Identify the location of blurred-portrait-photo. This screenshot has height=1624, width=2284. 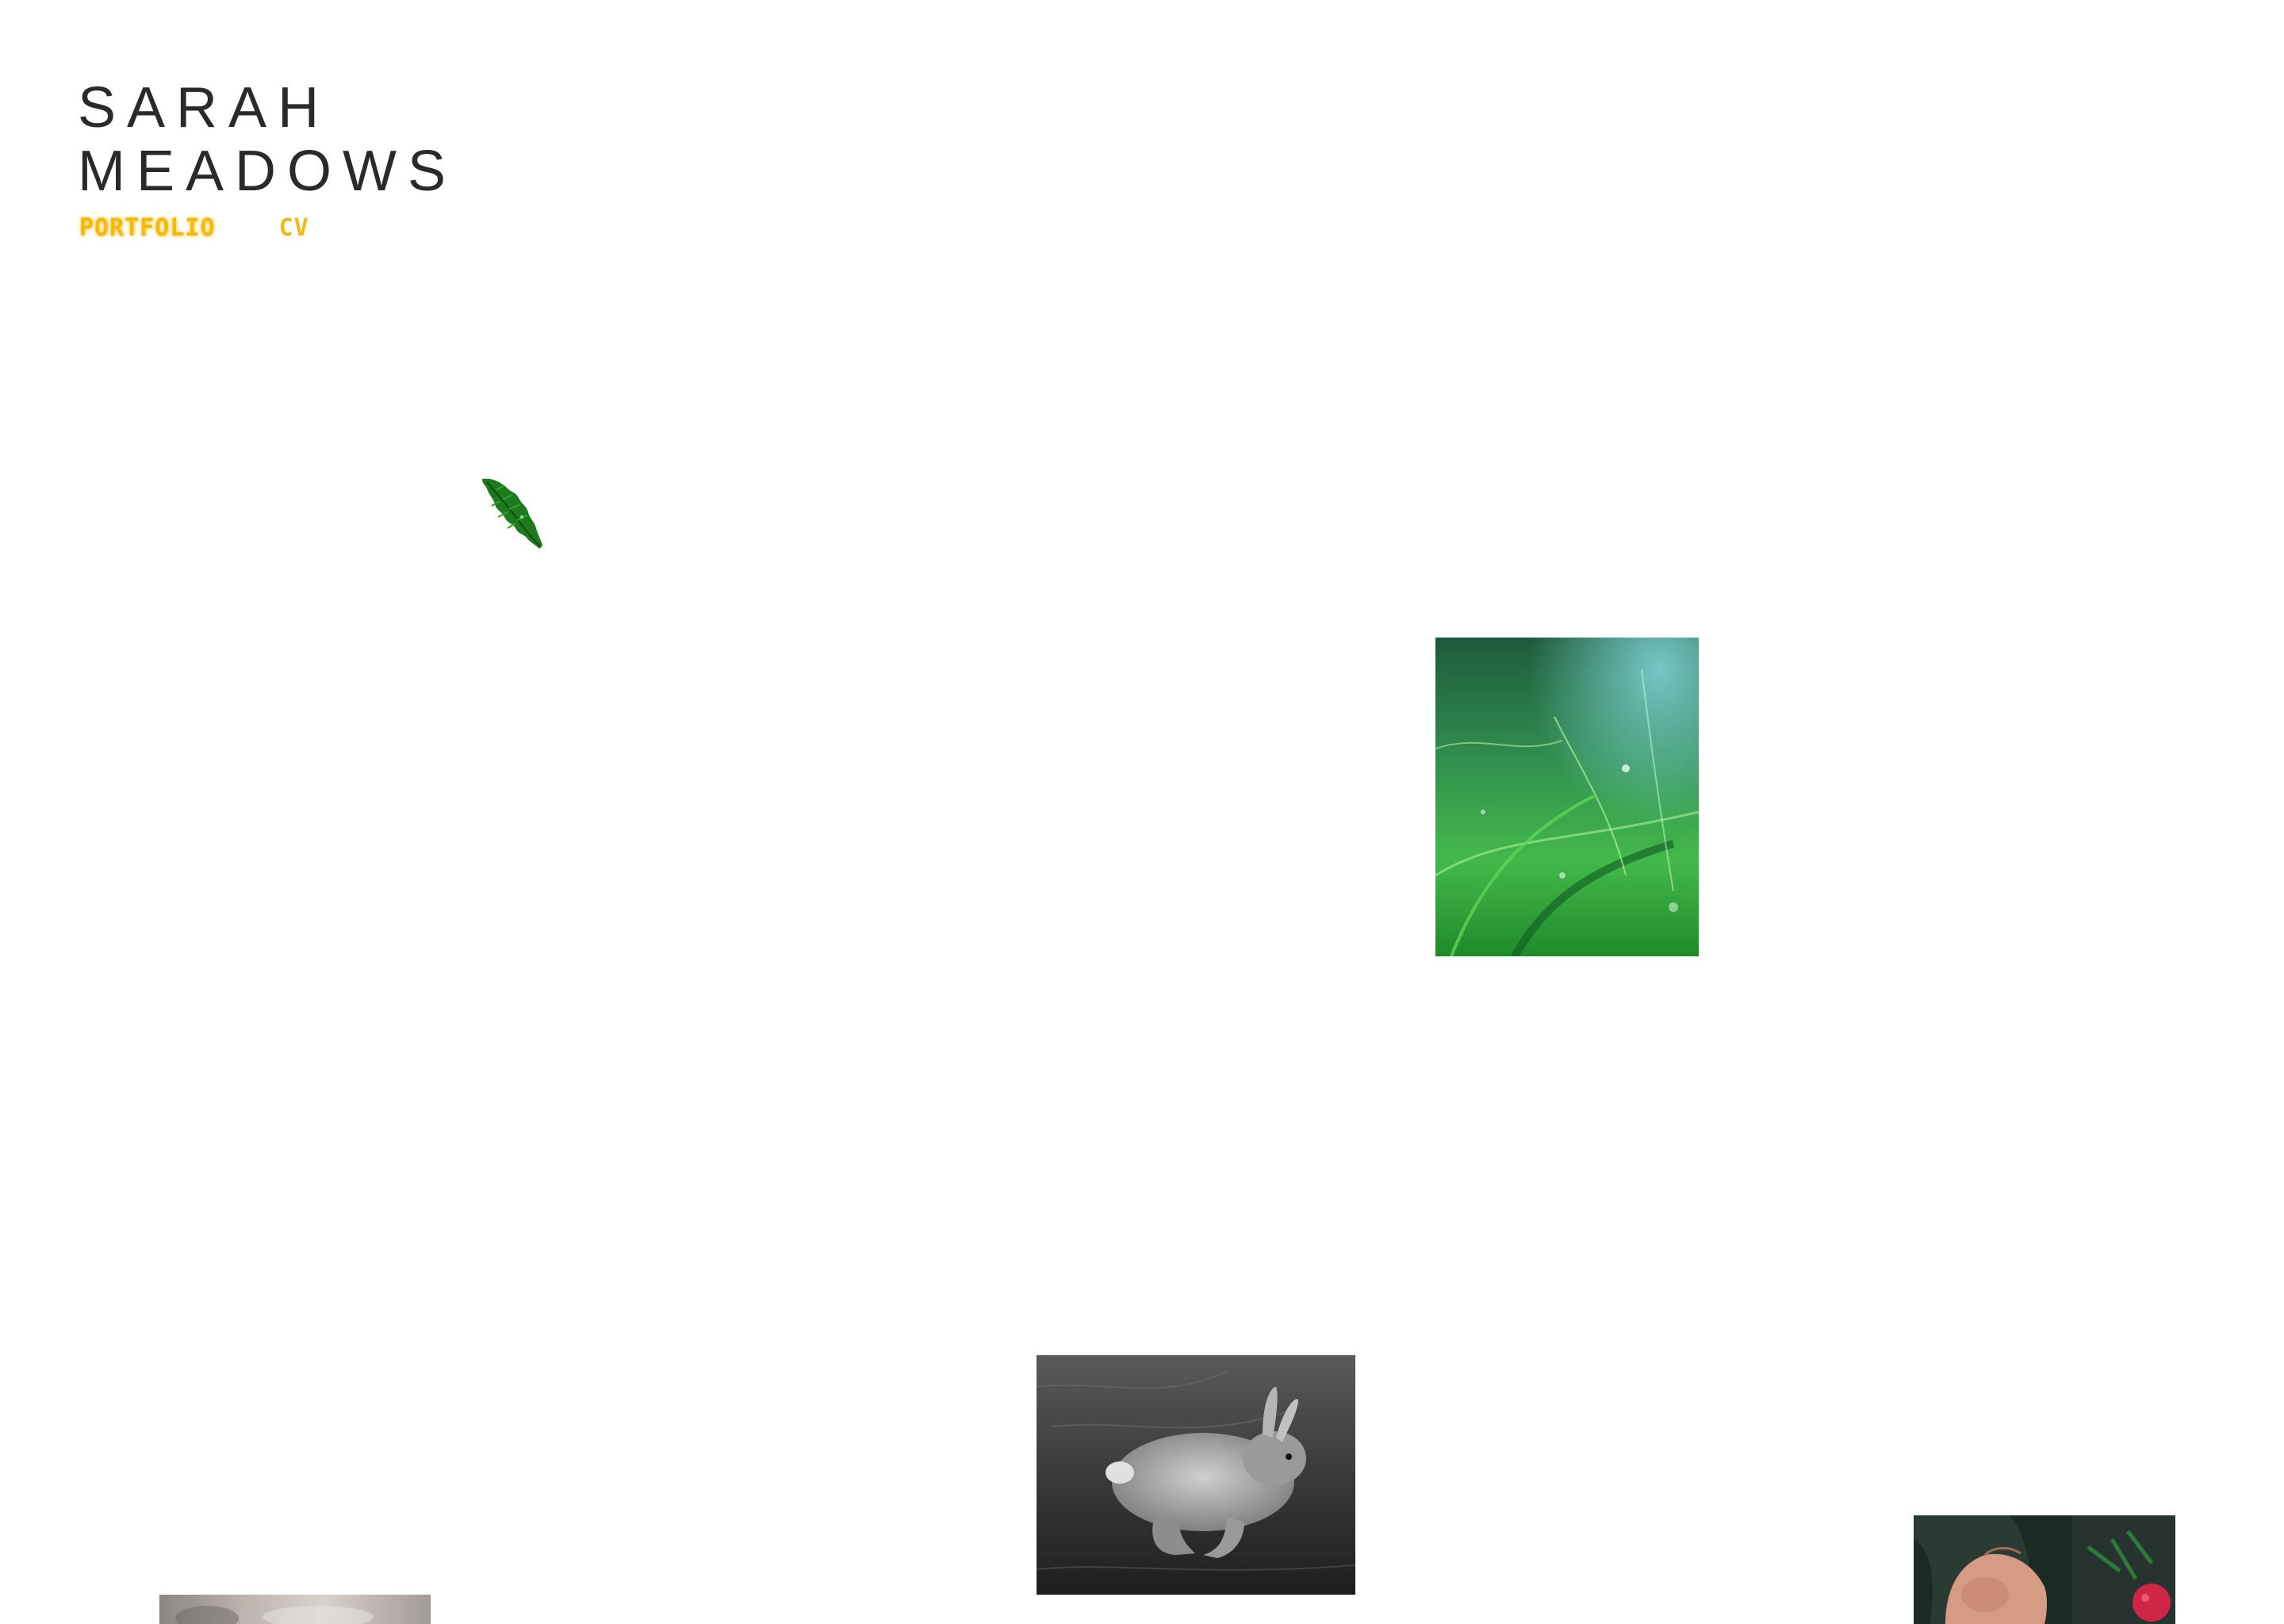
(295, 1609).